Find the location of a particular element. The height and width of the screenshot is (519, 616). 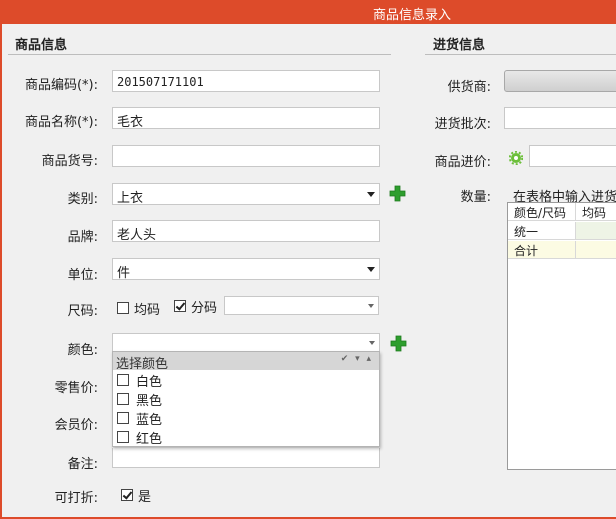

color-dropdown-header: 选择颜色 ✔ ▾ ▴ is located at coordinates (246, 362).